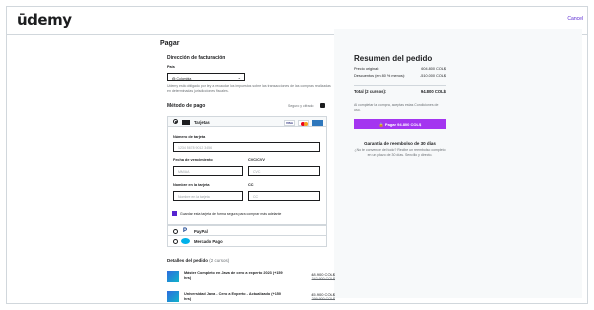 The image size is (594, 310). I want to click on udemy-logo: ūdemy, so click(44, 20).